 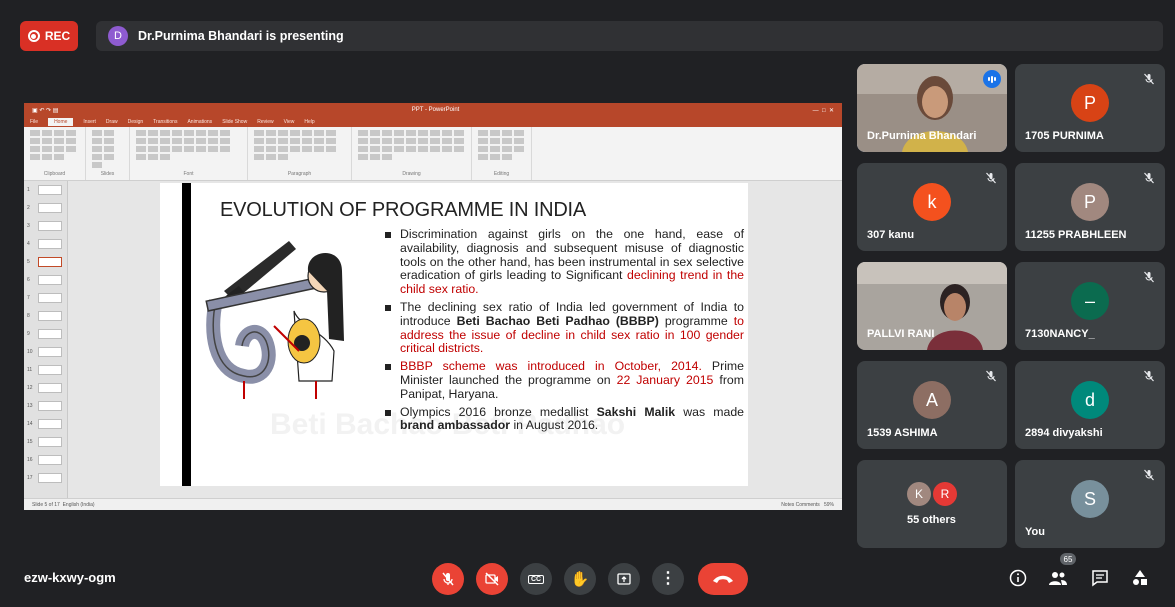 What do you see at coordinates (433, 110) in the screenshot?
I see `ppt-title-bar: ▣ ↶ ↷ ▤ PPT - PowerPoint — □ ✕` at bounding box center [433, 110].